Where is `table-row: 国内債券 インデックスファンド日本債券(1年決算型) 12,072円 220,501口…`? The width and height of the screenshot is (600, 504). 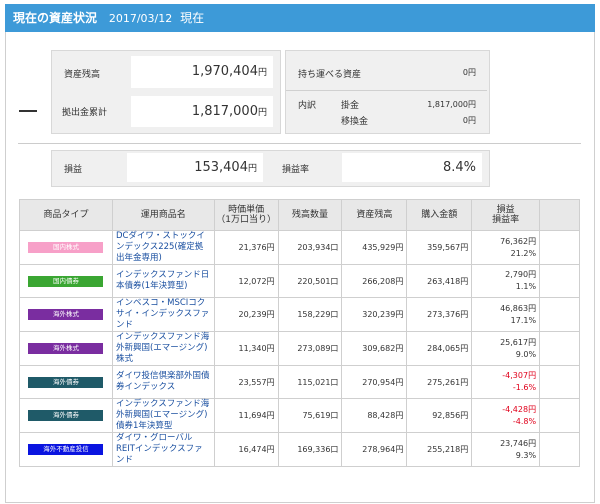 table-row: 国内債券 インデックスファンド日本債券(1年決算型) 12,072円 220,501口… is located at coordinates (299, 281).